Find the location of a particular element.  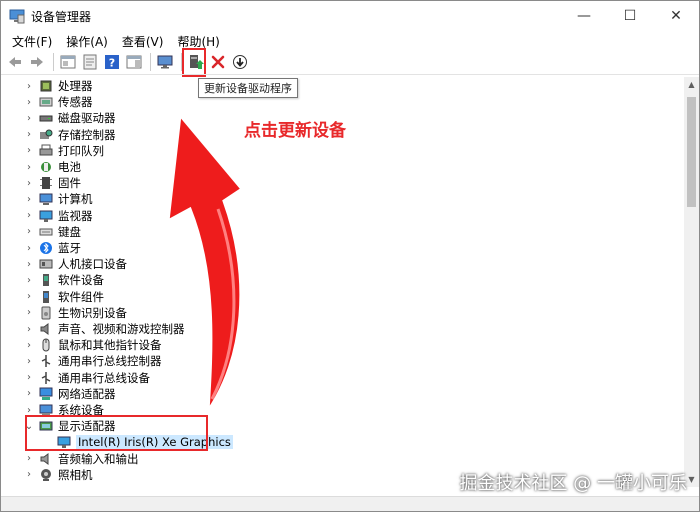

tree-item-label: 存储控制器 is located at coordinates (87, 134).